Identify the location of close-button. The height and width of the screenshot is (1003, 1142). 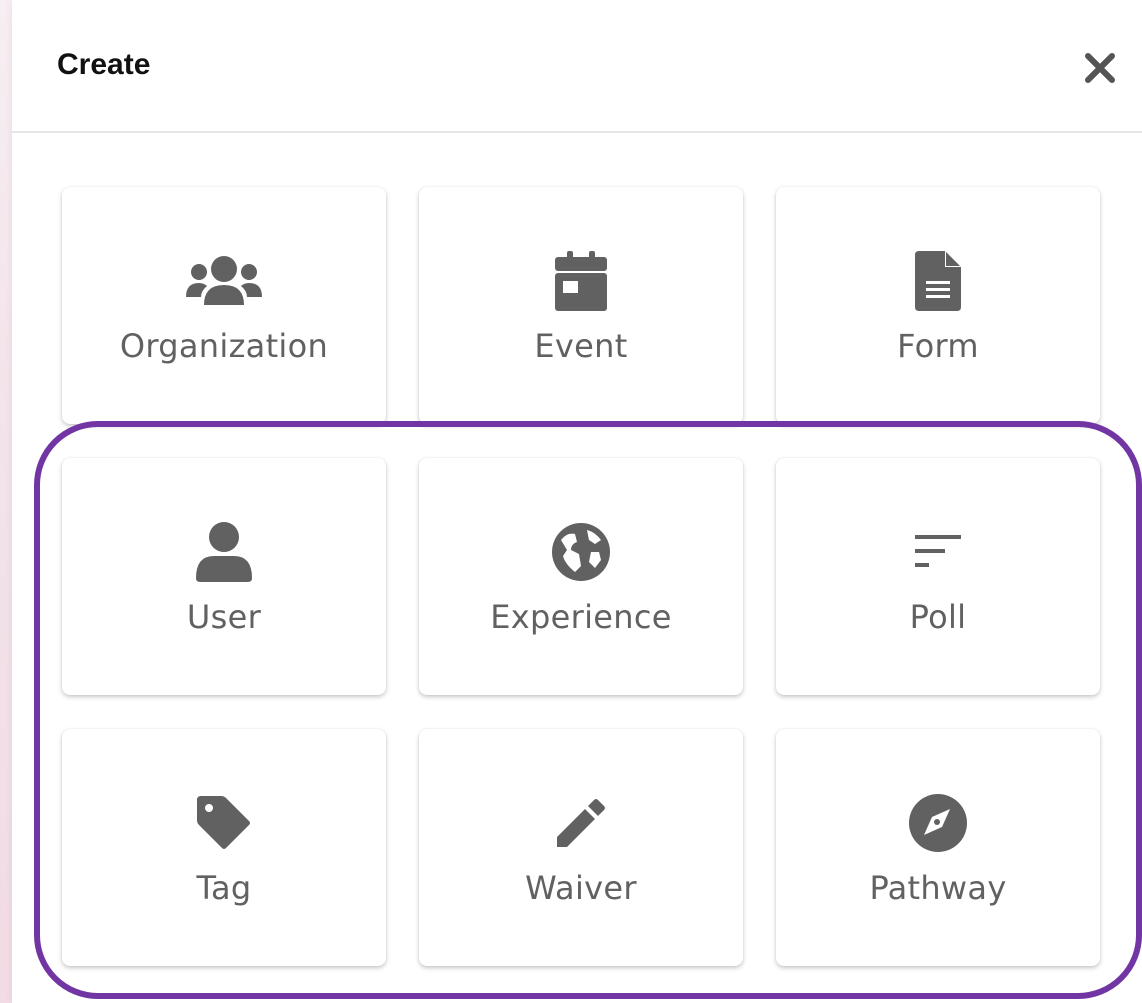
(1100, 68).